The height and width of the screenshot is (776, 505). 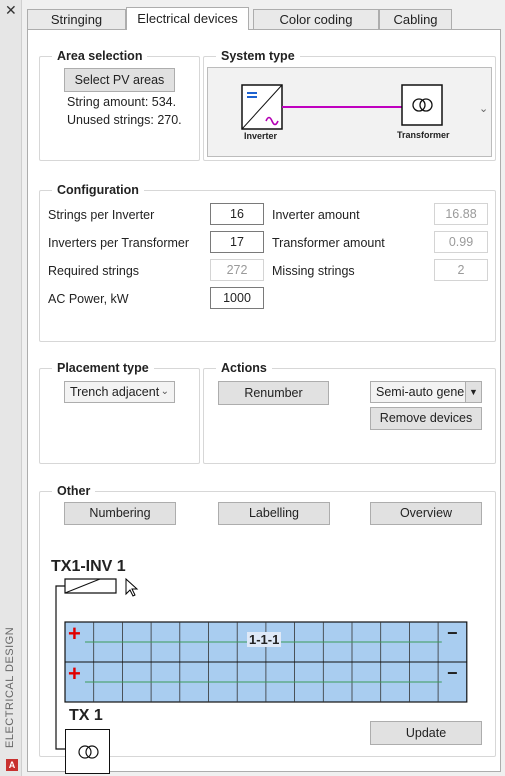 What do you see at coordinates (423, 135) in the screenshot?
I see `transformer-caption: Transformer` at bounding box center [423, 135].